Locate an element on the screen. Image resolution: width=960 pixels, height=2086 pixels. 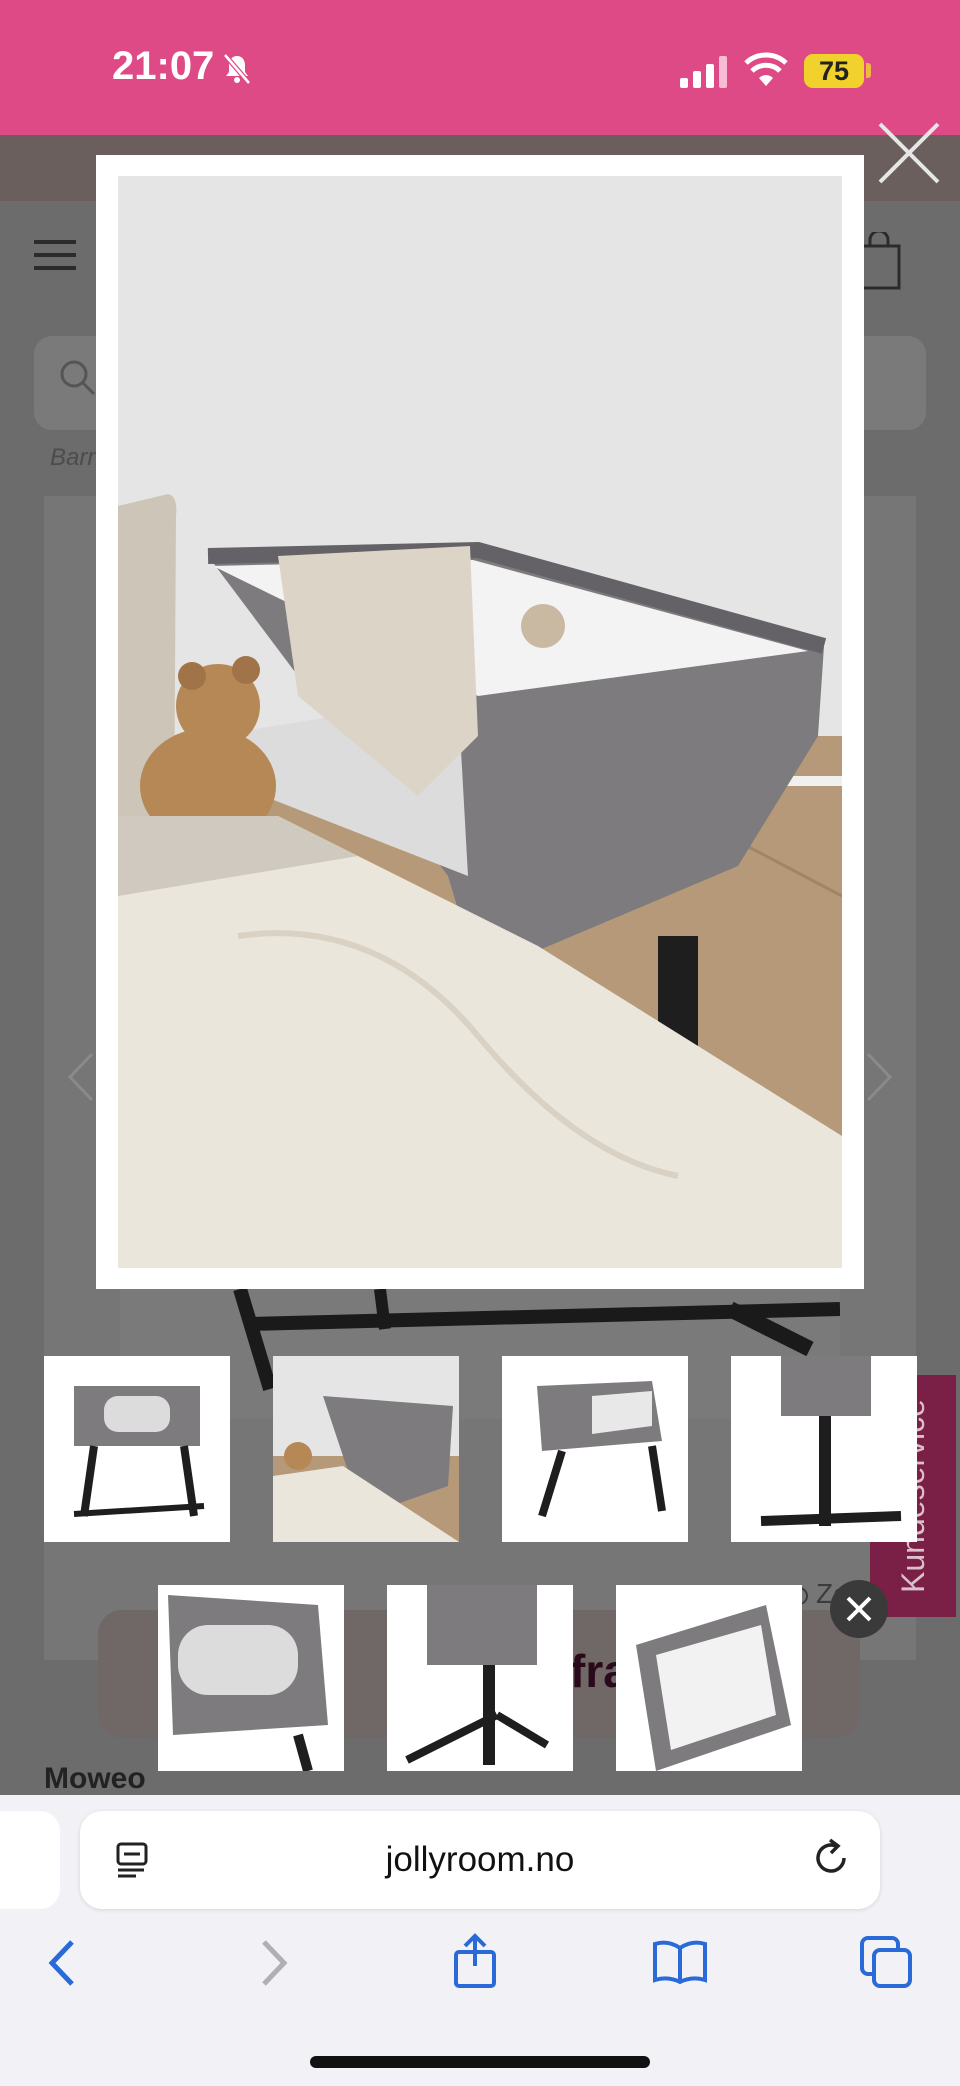
breadcrumb: Barn is located at coordinates (75, 458).